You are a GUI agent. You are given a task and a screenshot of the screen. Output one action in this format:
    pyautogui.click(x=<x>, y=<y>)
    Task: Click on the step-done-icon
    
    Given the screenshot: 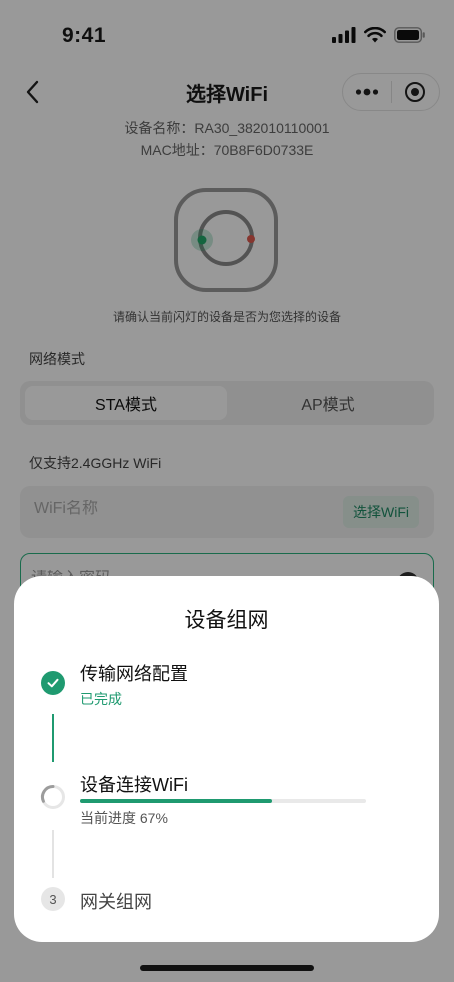 What is the action you would take?
    pyautogui.click(x=53, y=683)
    